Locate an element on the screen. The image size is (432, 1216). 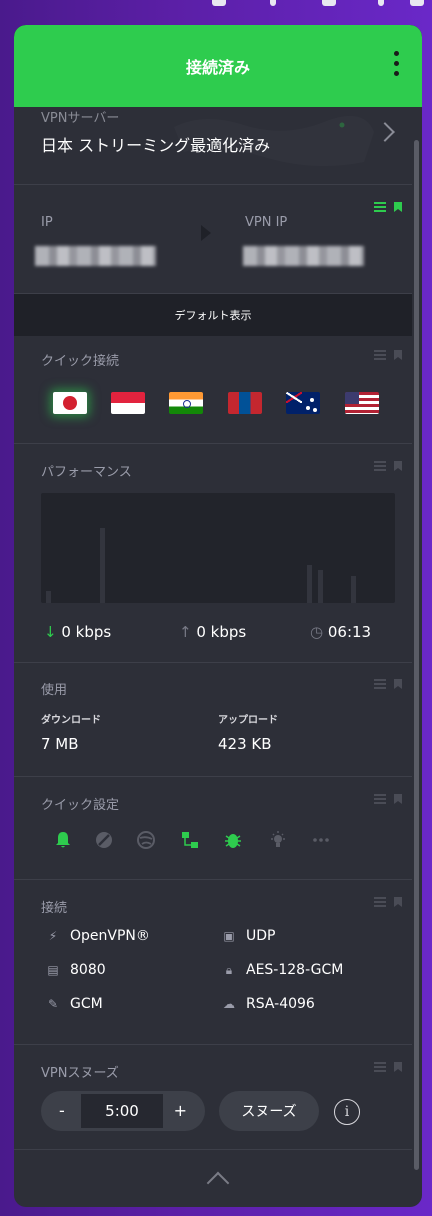
ip-section: IP VPN IP is located at coordinates (213, 239).